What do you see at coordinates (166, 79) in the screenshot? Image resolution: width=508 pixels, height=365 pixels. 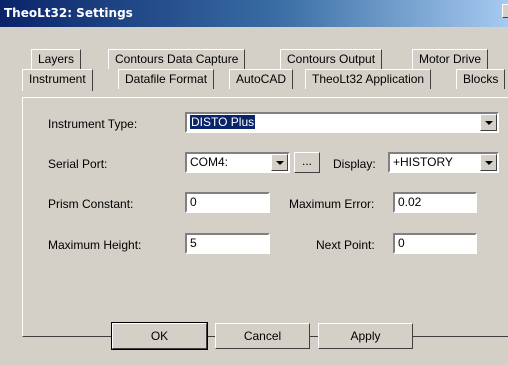 I see `tab-datafile-format: Datafile Format` at bounding box center [166, 79].